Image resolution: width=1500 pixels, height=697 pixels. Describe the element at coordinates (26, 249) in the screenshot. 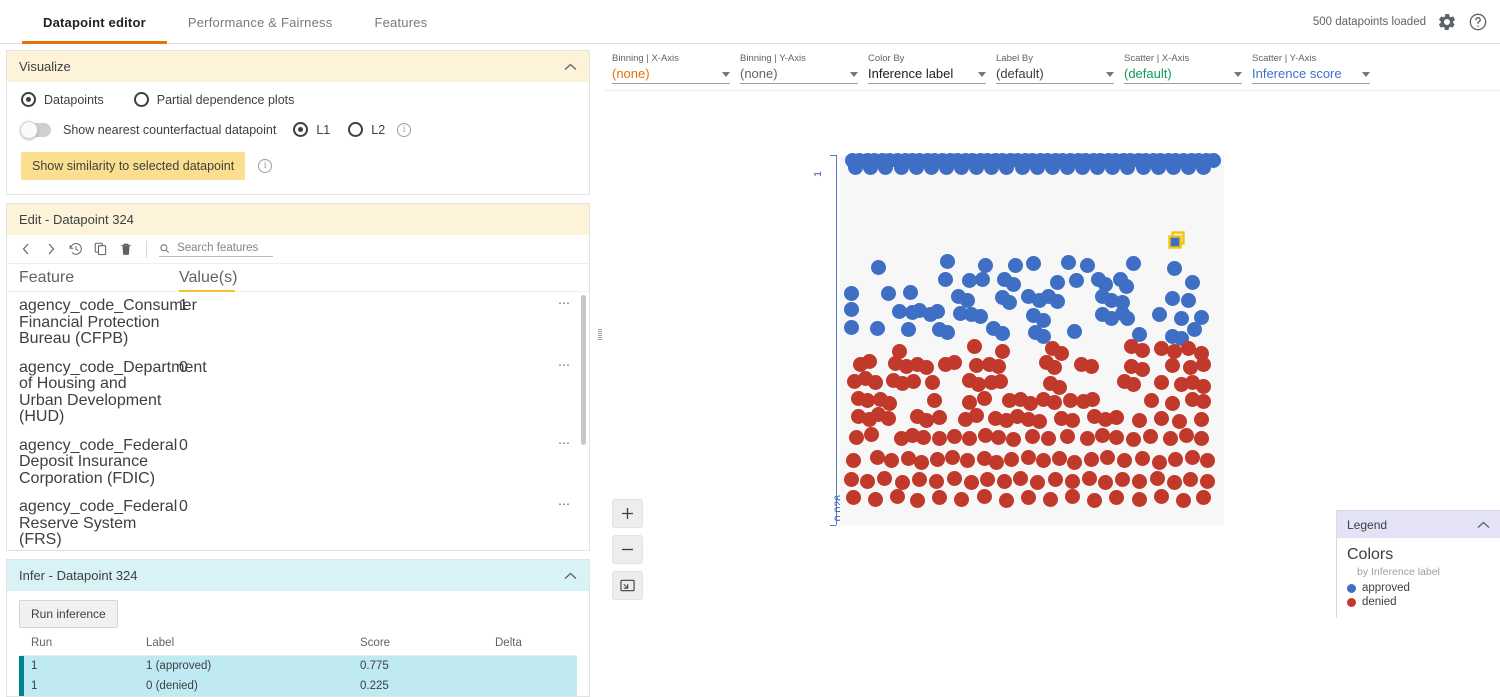

I see `chevron-left-icon` at that location.